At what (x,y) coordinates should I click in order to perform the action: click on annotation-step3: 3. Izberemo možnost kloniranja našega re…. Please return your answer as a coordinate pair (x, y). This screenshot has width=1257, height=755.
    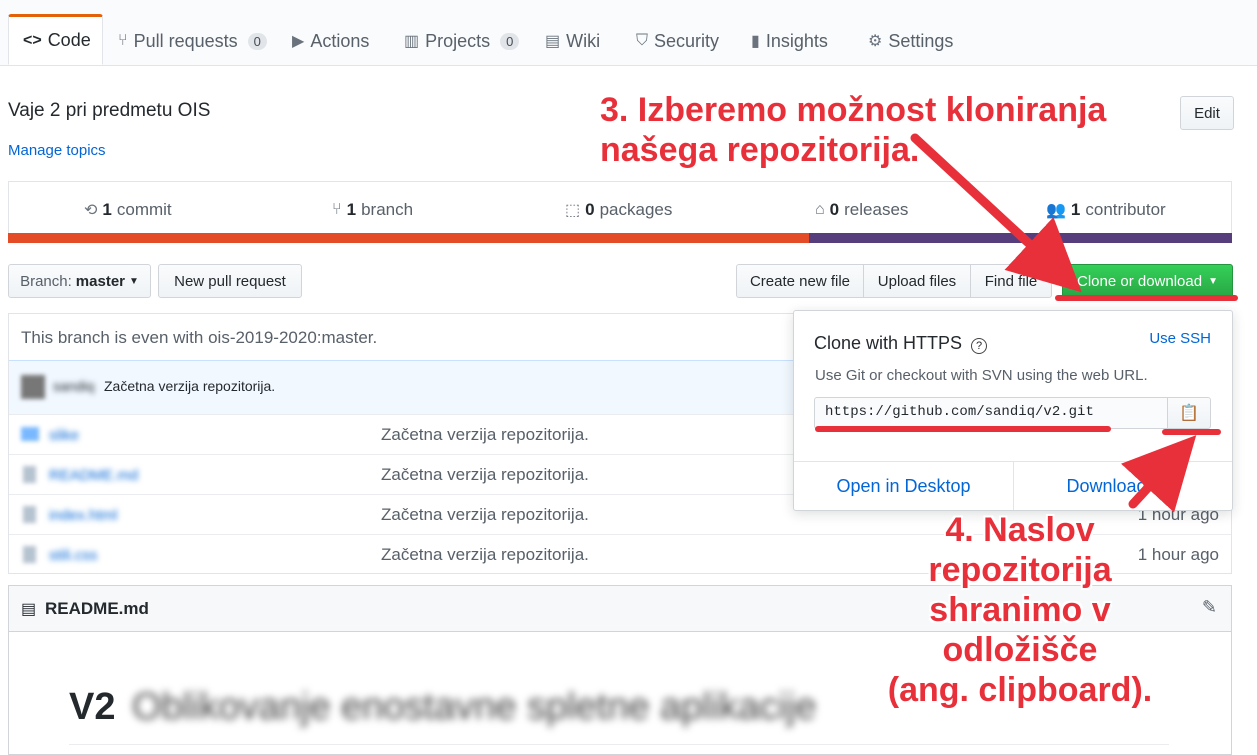
    Looking at the image, I should click on (853, 130).